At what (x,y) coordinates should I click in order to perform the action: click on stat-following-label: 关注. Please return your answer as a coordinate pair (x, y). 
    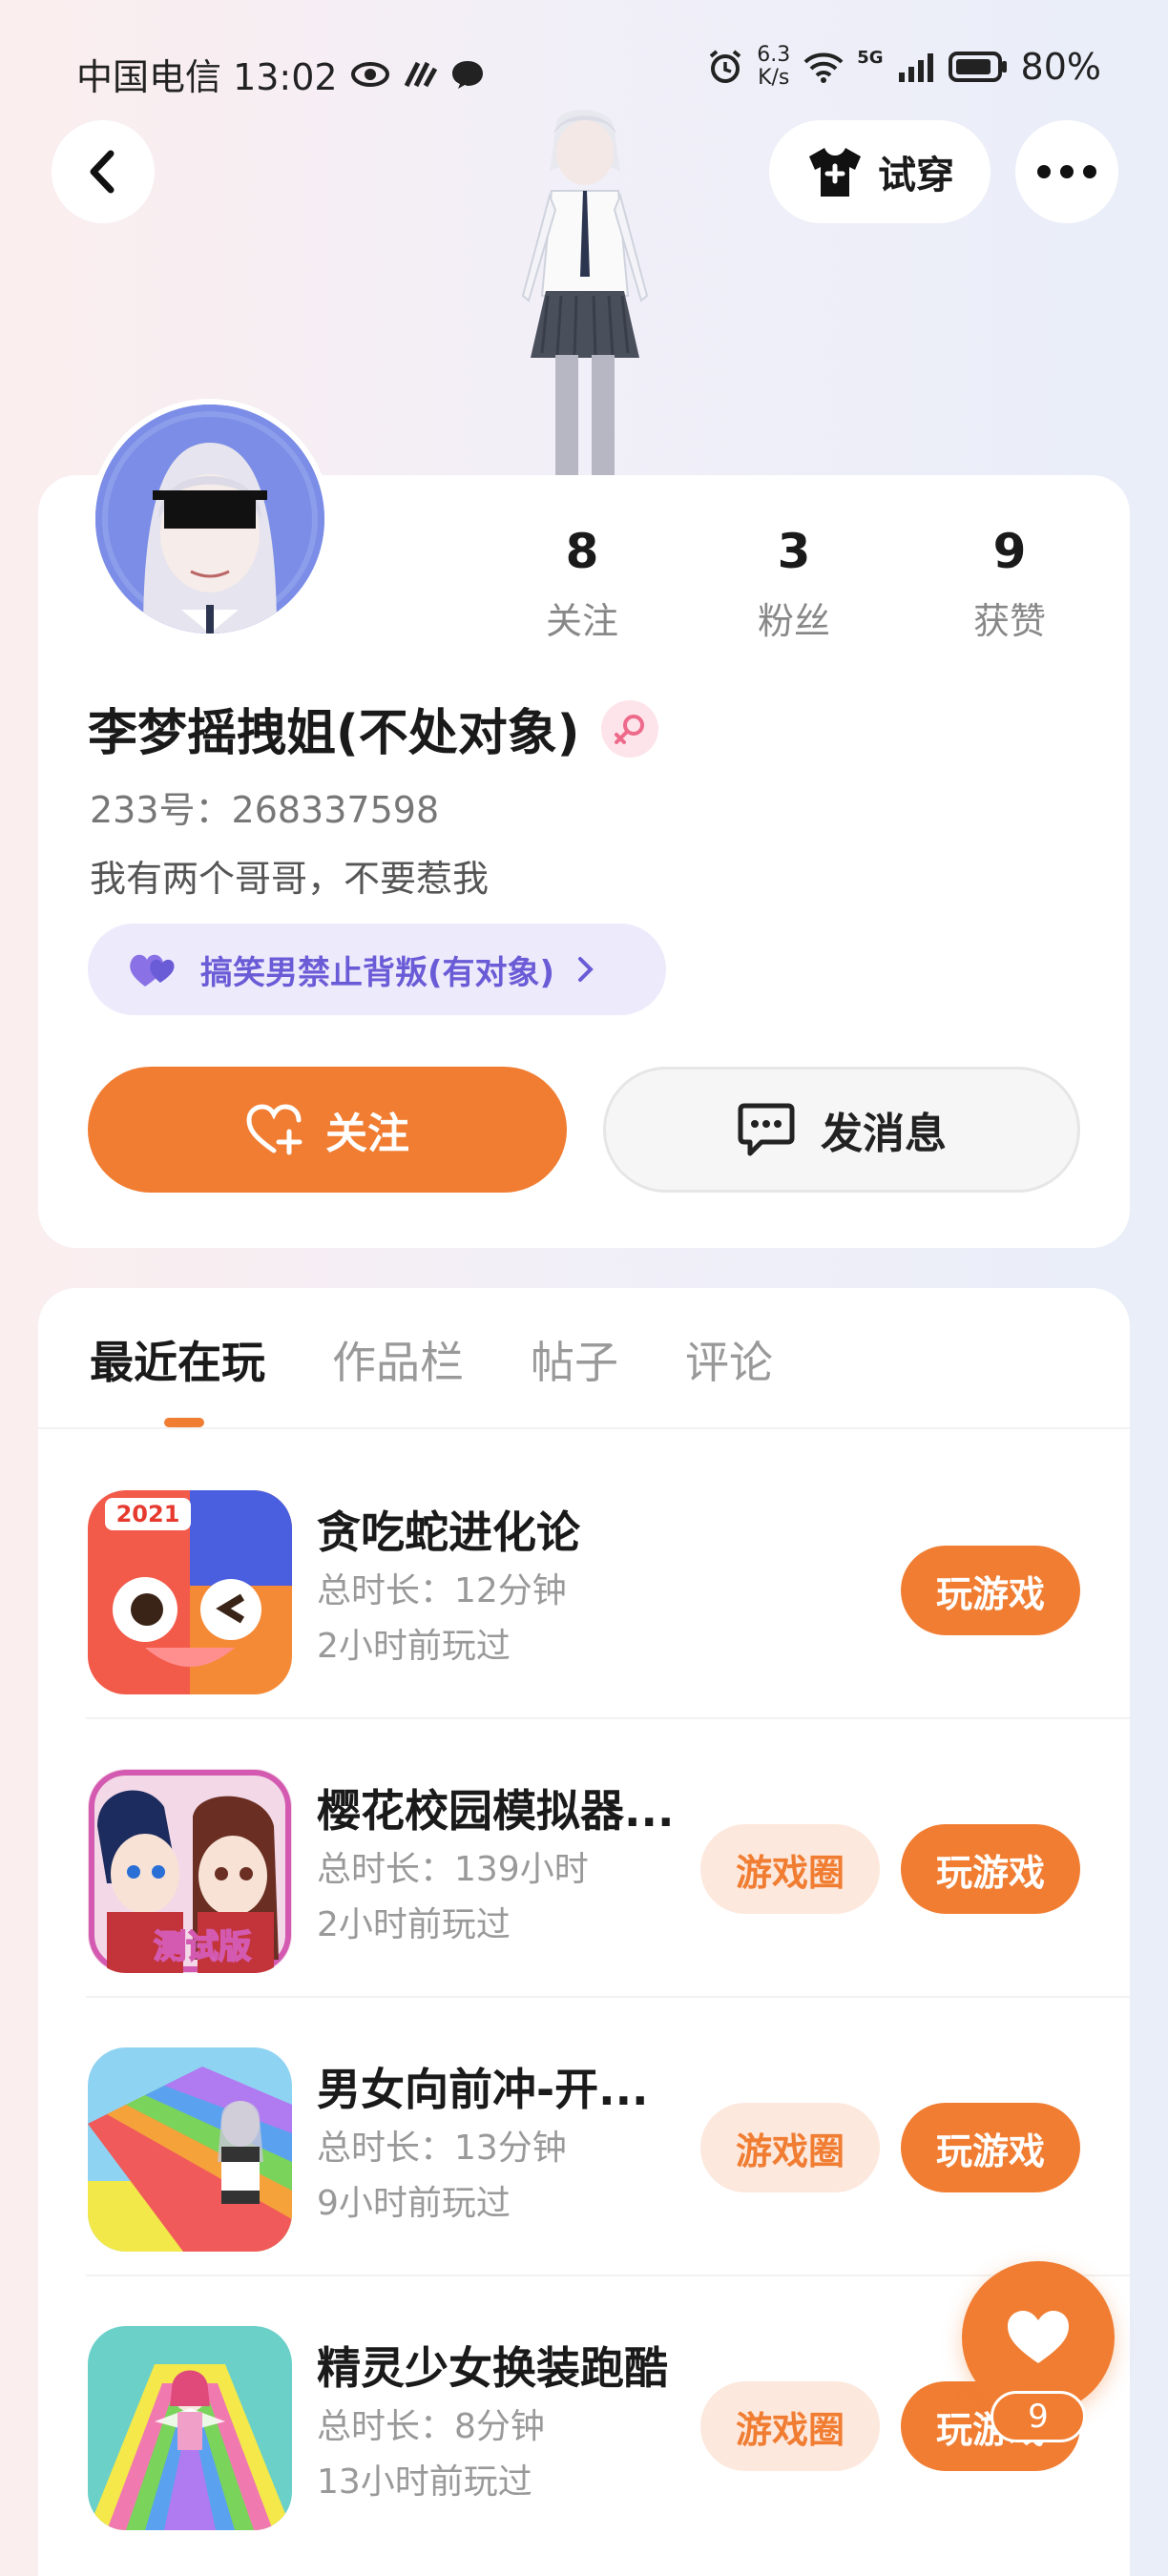
    Looking at the image, I should click on (582, 621).